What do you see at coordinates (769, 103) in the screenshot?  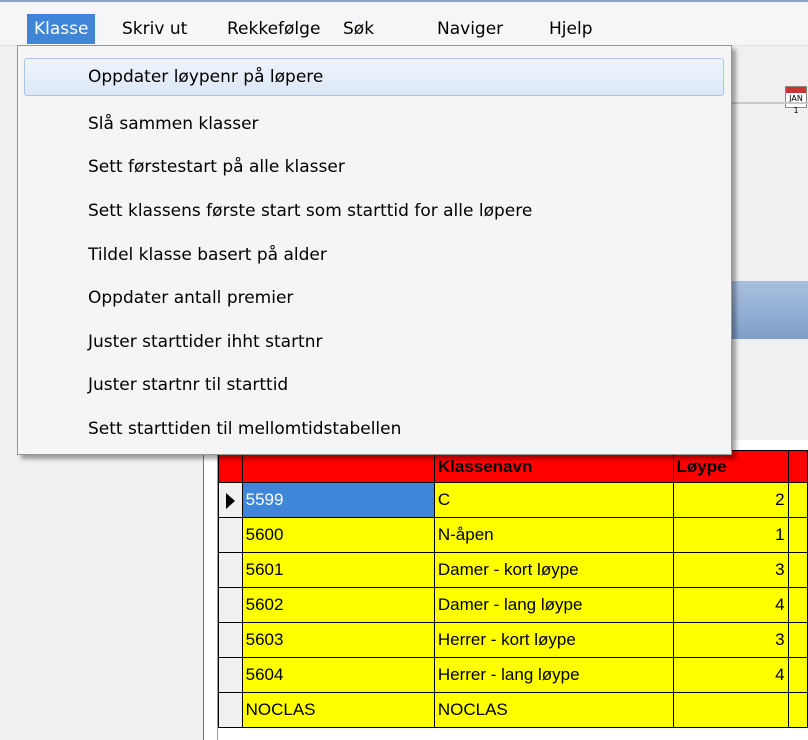 I see `toolbar-separator` at bounding box center [769, 103].